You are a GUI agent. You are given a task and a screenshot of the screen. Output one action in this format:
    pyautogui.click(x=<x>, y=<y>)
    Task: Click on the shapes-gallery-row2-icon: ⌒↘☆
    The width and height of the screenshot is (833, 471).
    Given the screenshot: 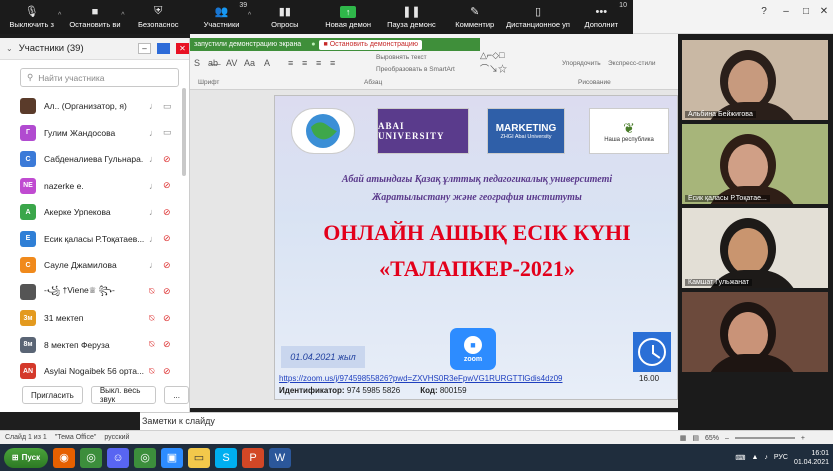 What is the action you would take?
    pyautogui.click(x=493, y=68)
    